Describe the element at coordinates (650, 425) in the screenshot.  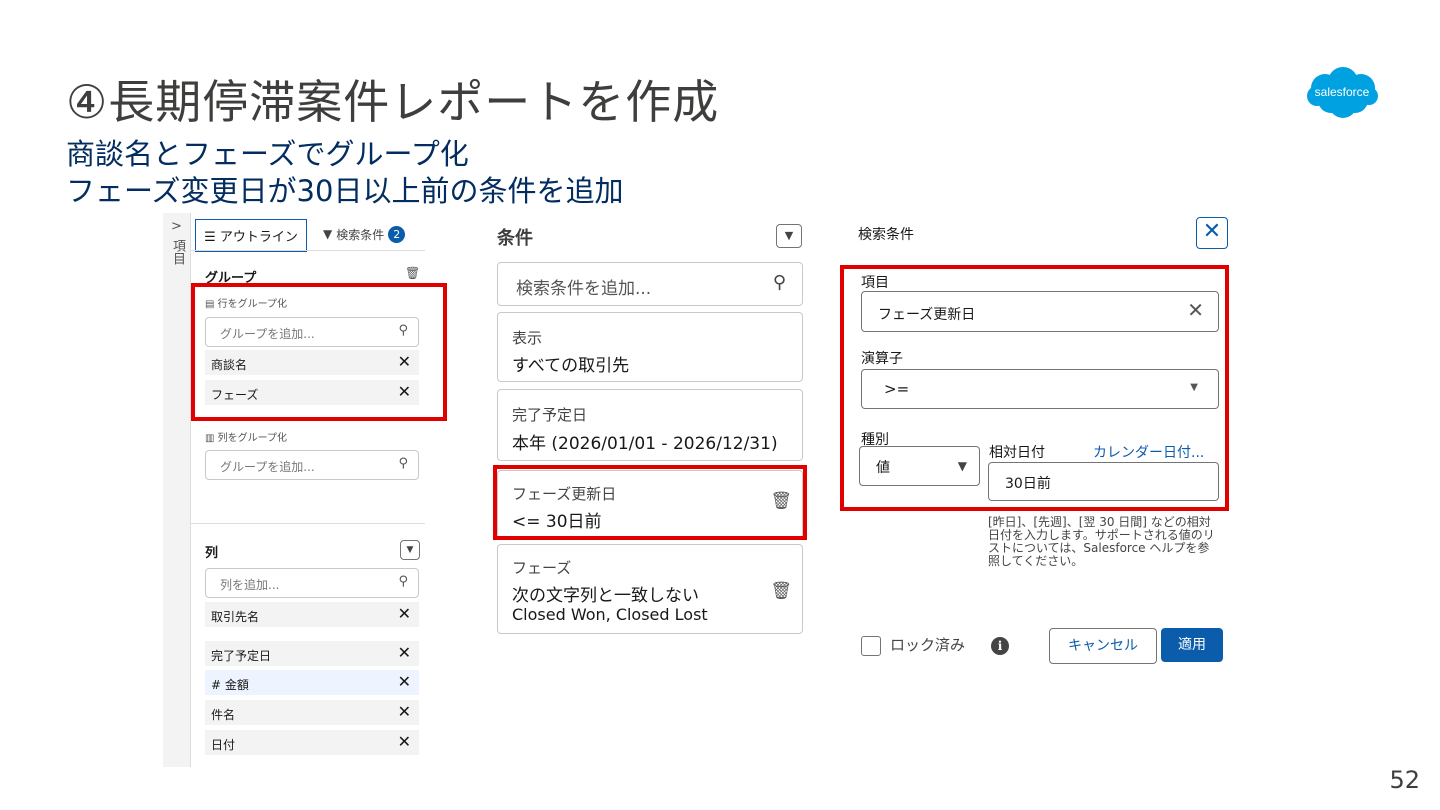
I see `filter-card: 完了予定日 本年 (2026/01/01 - 2026/12/31)` at that location.